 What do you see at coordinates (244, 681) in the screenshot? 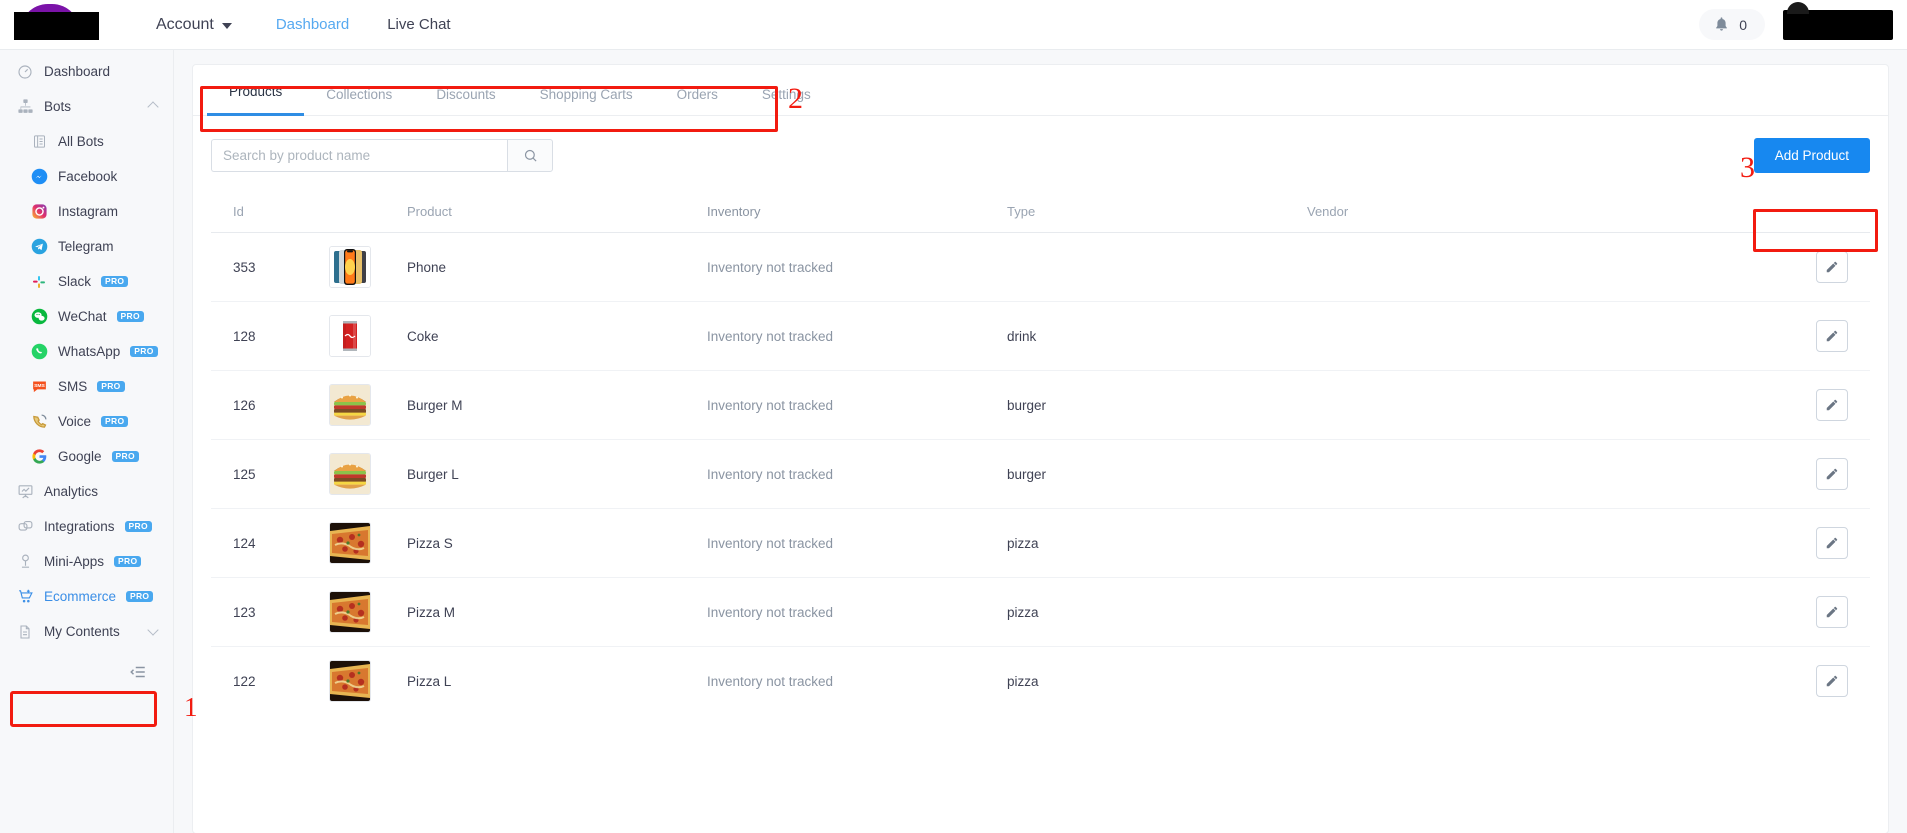
I see `cell-id: 122` at bounding box center [244, 681].